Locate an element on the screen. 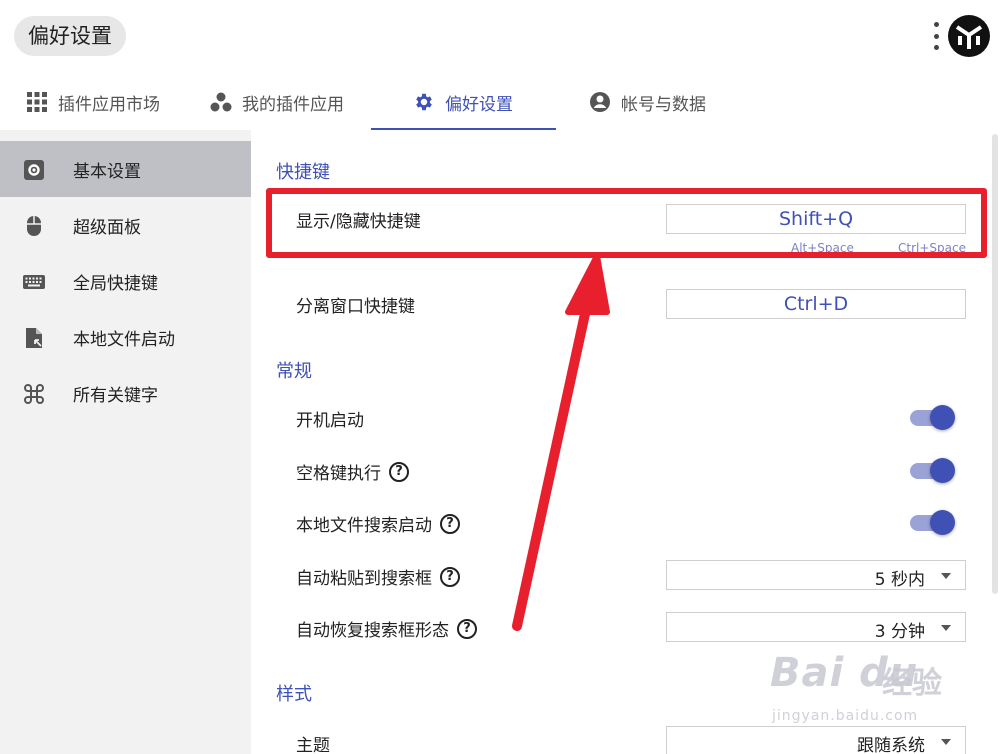 The width and height of the screenshot is (1003, 754). setting-label: 本地文件搜索启动 ? is located at coordinates (378, 523).